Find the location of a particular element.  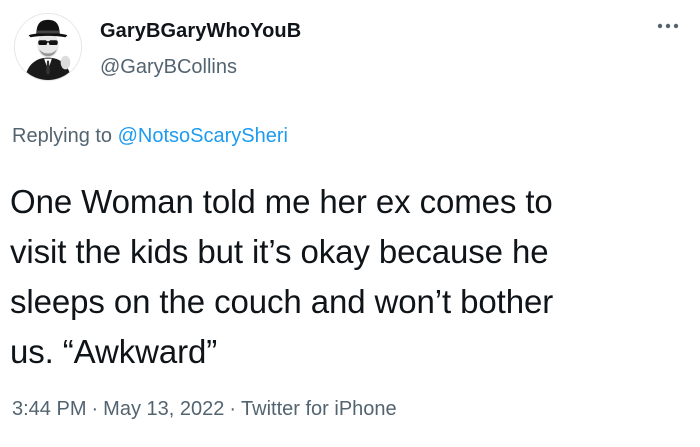

tweet-meta: 3:44 PM · May 13, 2022 · Twitter for iPhone is located at coordinates (204, 409).